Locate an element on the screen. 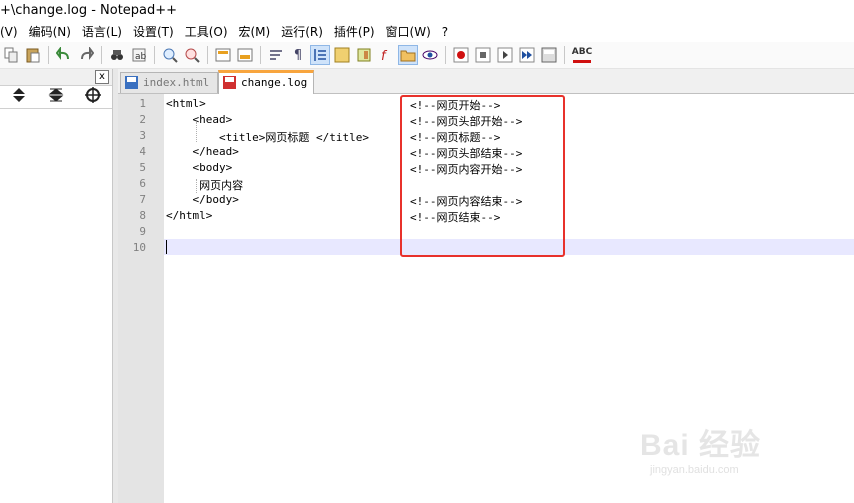  line-number: 7 is located at coordinates (142, 199).